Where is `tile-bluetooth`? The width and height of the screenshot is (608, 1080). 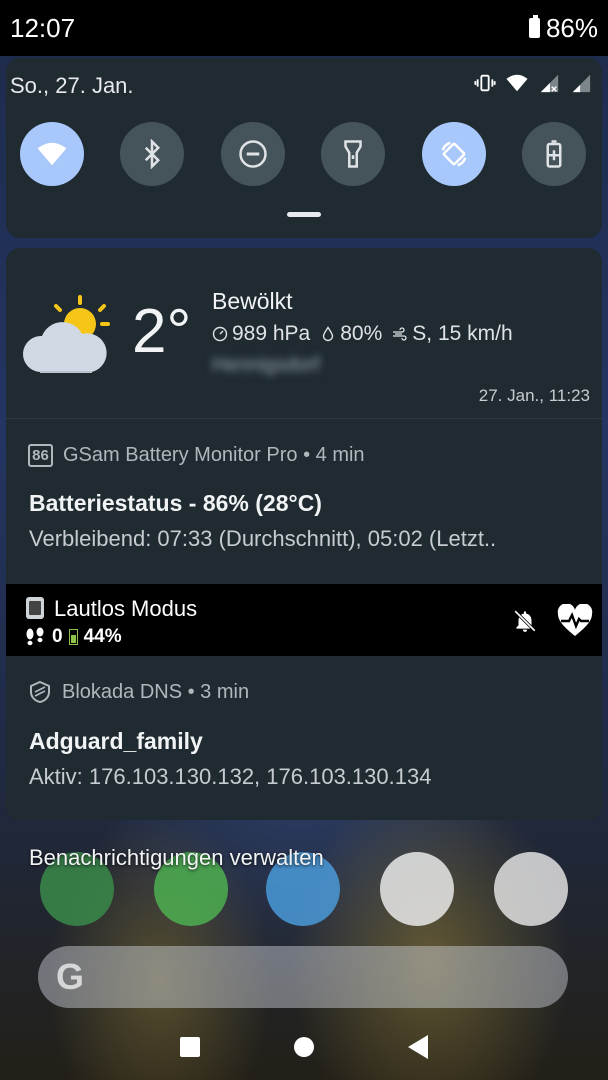
tile-bluetooth is located at coordinates (152, 154).